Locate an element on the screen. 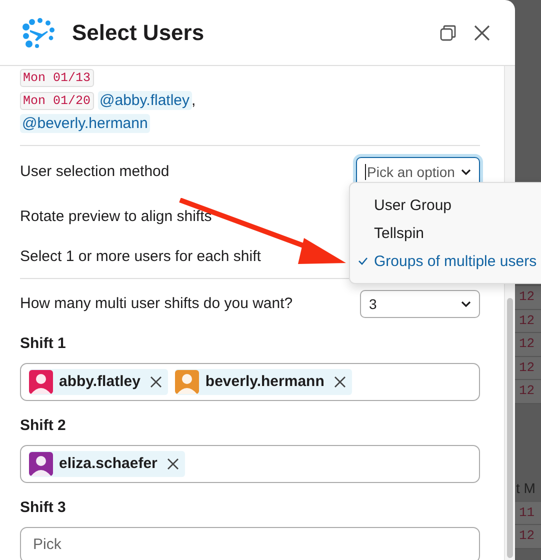 Image resolution: width=541 pixels, height=560 pixels. shift-label: Shift 1 is located at coordinates (43, 344).